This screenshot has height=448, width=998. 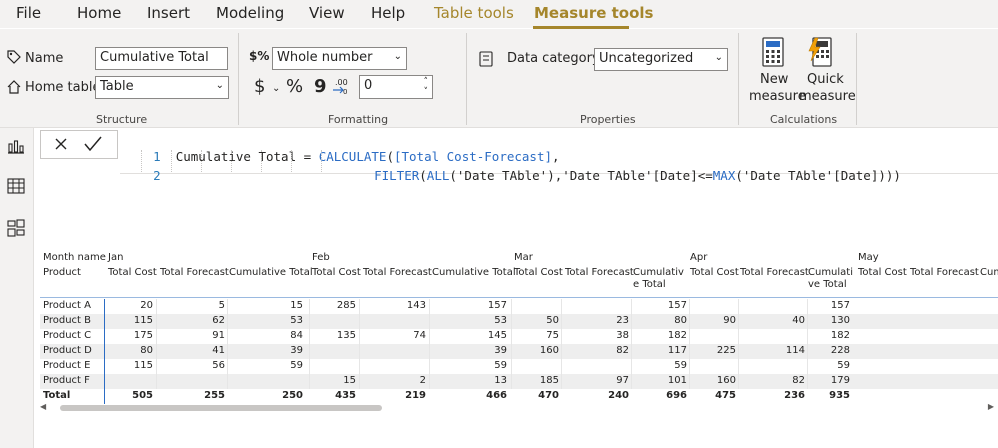 What do you see at coordinates (345, 395) in the screenshot?
I see `total-cell: 435` at bounding box center [345, 395].